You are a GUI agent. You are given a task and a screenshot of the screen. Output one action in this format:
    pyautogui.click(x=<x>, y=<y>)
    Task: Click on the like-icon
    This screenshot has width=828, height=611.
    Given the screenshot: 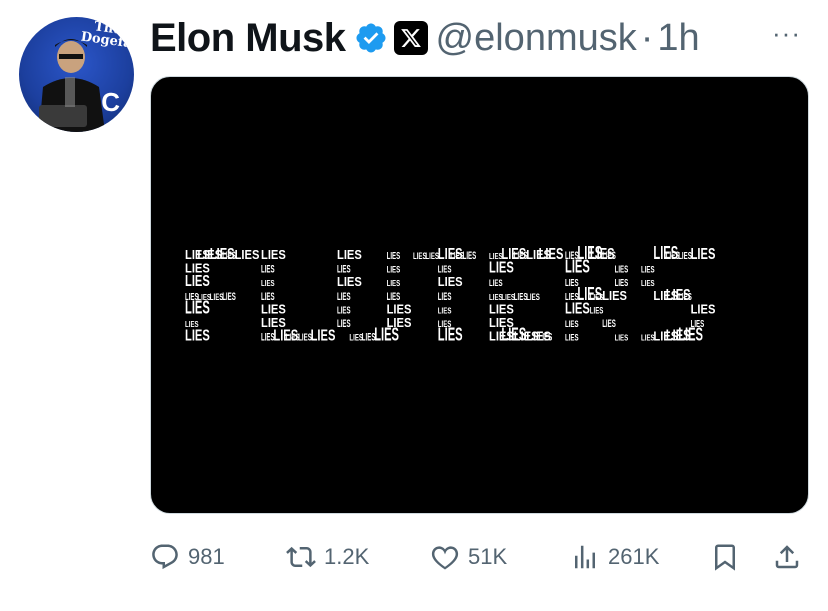 What is the action you would take?
    pyautogui.click(x=445, y=558)
    